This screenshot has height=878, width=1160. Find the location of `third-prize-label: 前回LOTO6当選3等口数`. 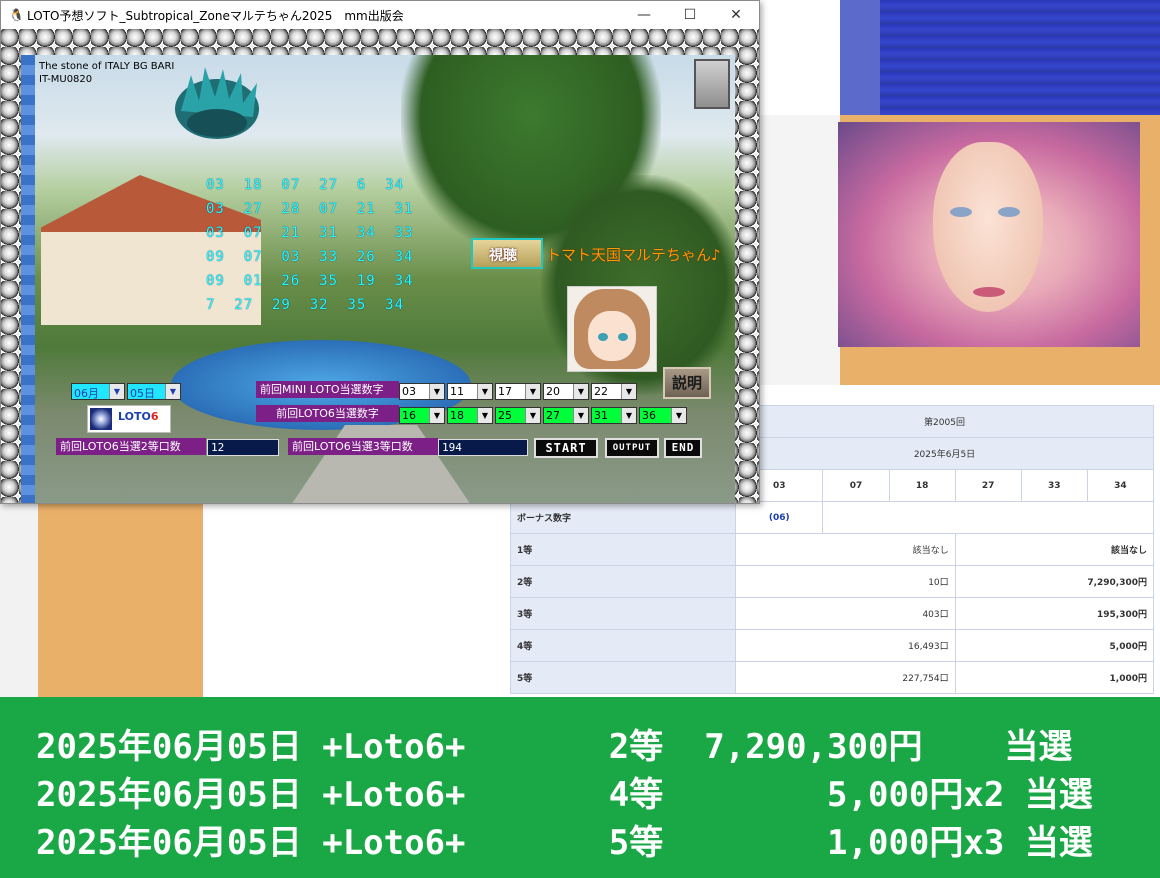

third-prize-label: 前回LOTO6当選3等口数 is located at coordinates (363, 446).